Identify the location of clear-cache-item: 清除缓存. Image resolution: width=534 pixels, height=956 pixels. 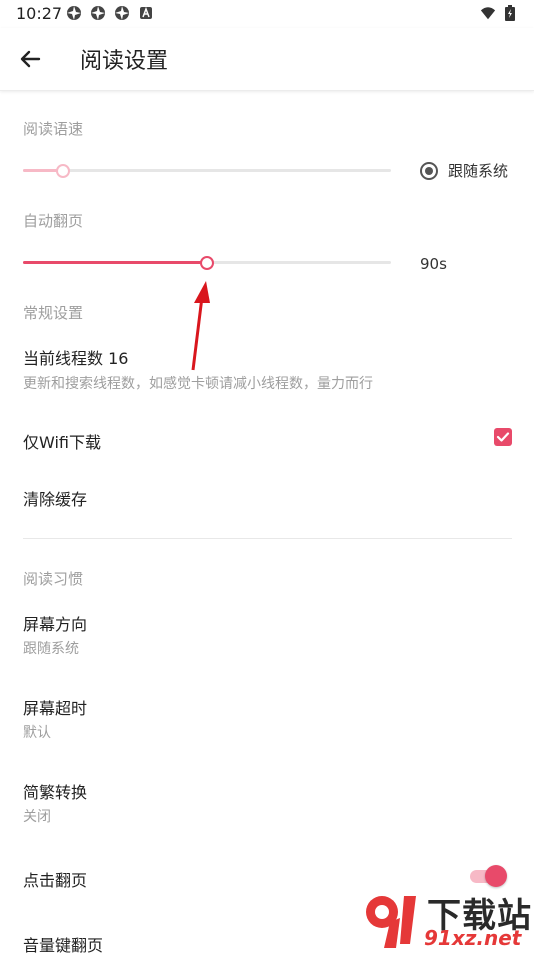
(55, 498).